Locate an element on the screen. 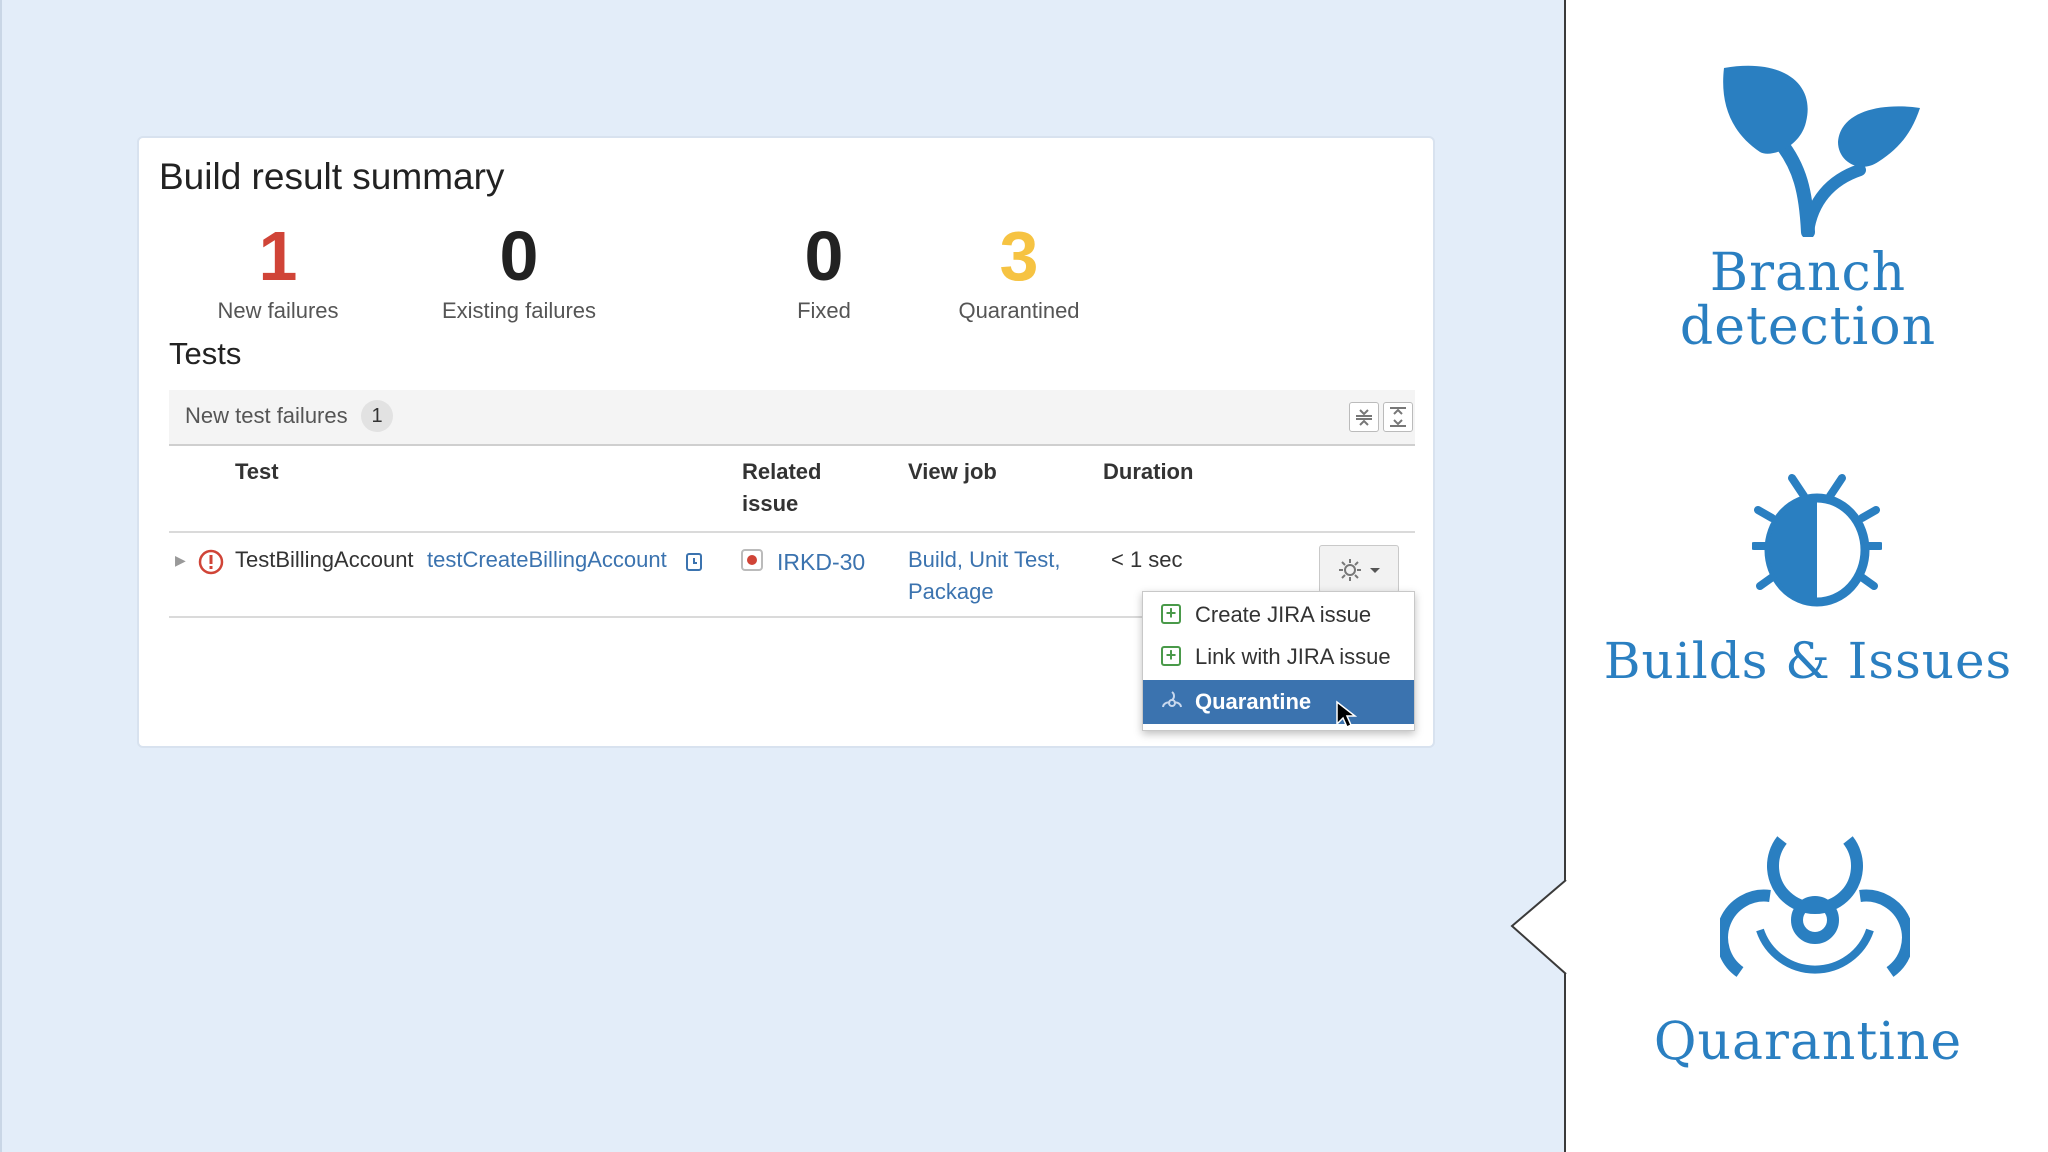 This screenshot has width=2048, height=1152. menu-item-link-jira-issue: + Link with JIRA issue is located at coordinates (1278, 657).